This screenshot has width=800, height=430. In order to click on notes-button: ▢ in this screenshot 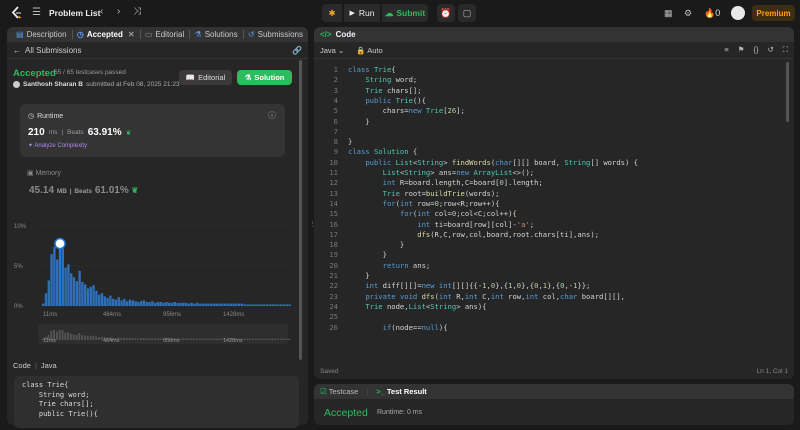, I will do `click(467, 13)`.